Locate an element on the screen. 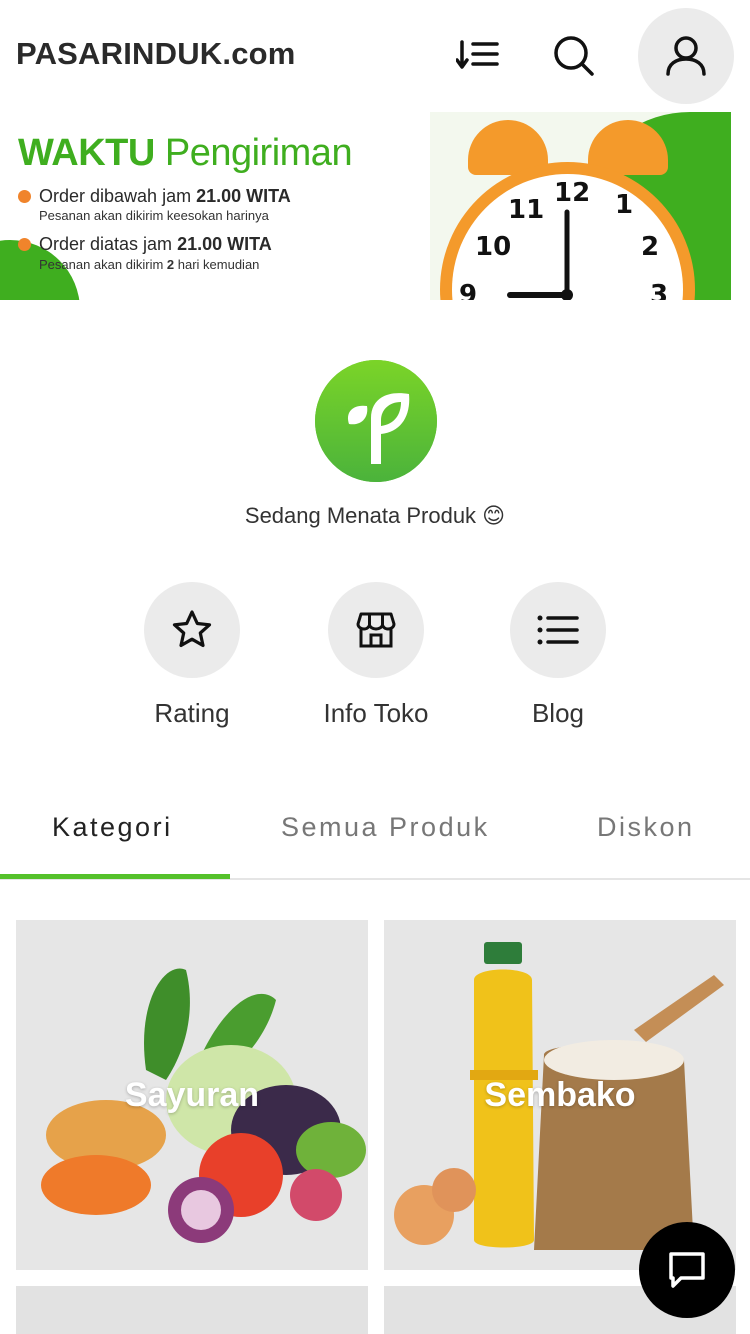  chat-button is located at coordinates (687, 1270).